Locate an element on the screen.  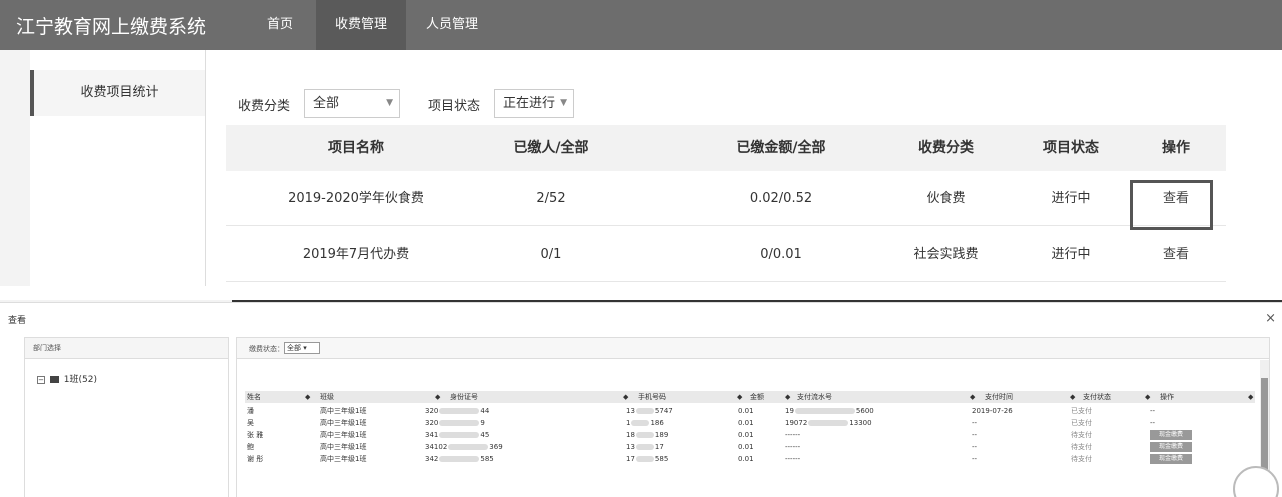
cell-name: 鲍 is located at coordinates (250, 447).